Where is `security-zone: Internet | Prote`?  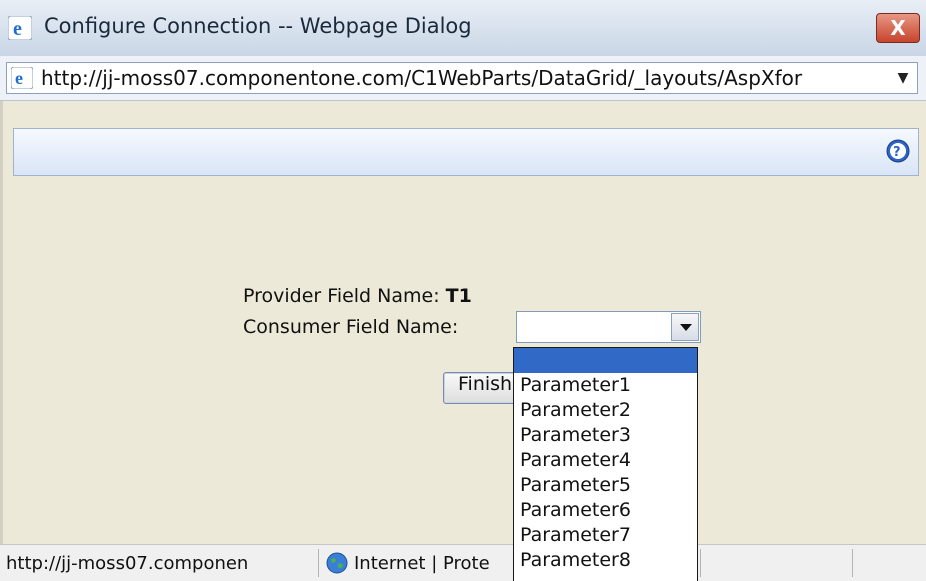
security-zone: Internet | Prote is located at coordinates (422, 563).